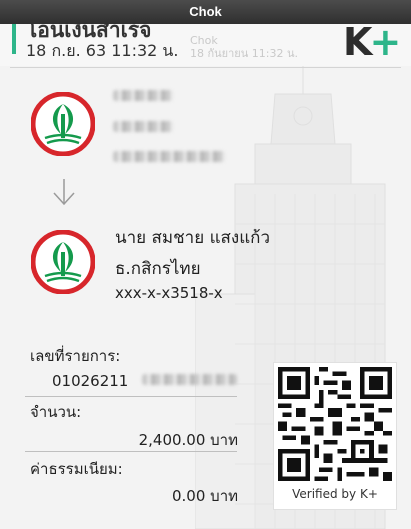  I want to click on sender-name-redacted, so click(143, 95).